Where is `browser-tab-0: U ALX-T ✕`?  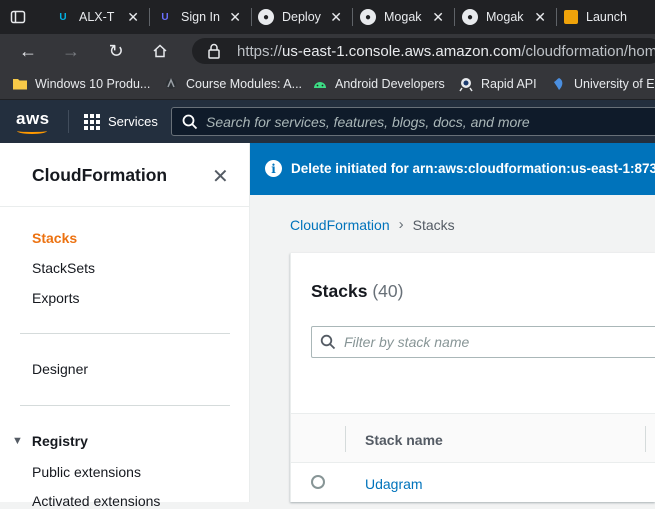 browser-tab-0: U ALX-T ✕ is located at coordinates (101, 17).